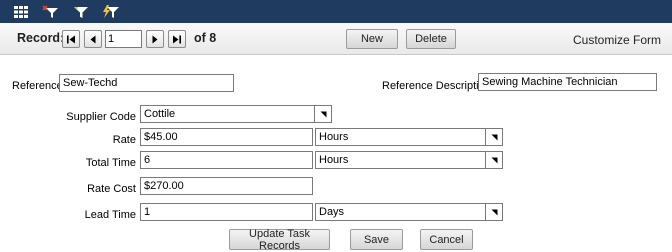 The width and height of the screenshot is (672, 252). I want to click on first-record-button, so click(71, 39).